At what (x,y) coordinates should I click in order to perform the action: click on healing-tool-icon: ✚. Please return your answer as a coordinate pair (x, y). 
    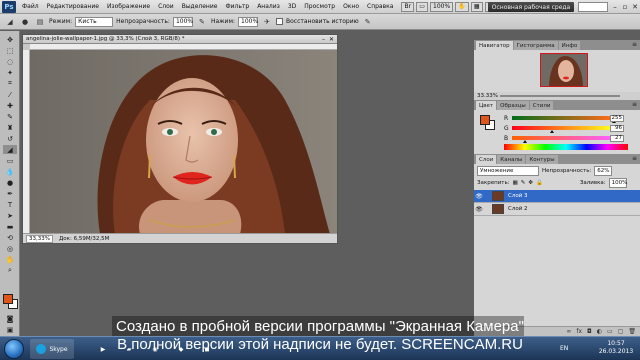
    Looking at the image, I should click on (10, 105).